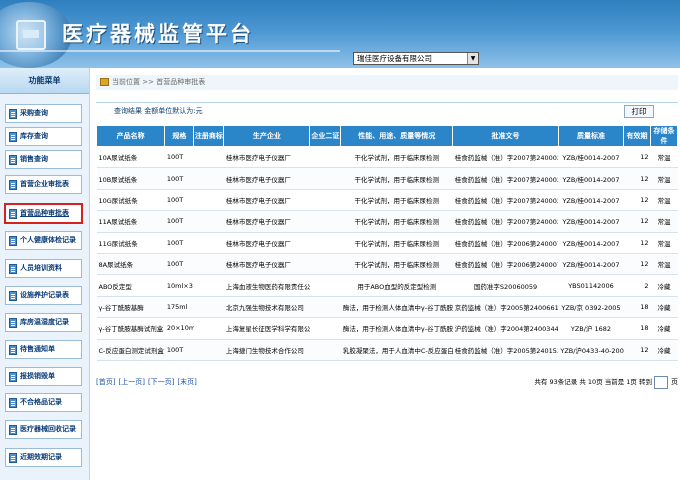 This screenshot has height=480, width=680. Describe the element at coordinates (48, 429) in the screenshot. I see `sidebar-item-label: 医疗器械回收记录` at that location.